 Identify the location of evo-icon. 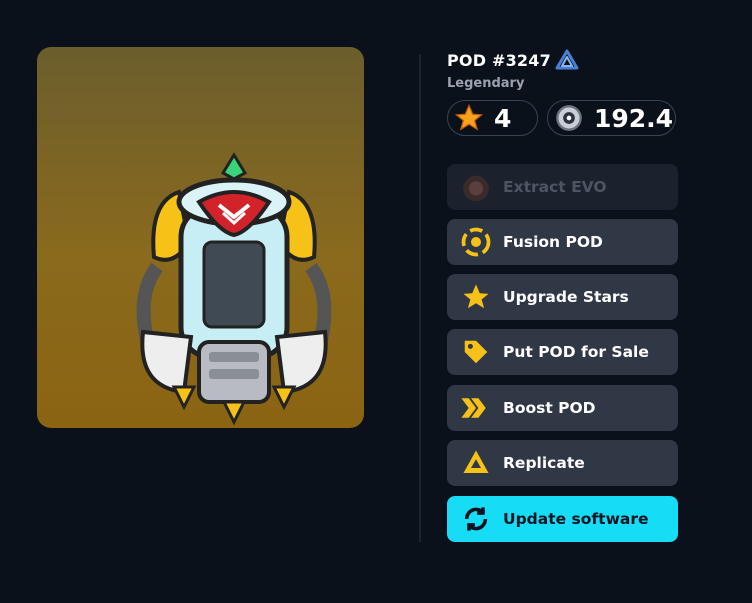
(476, 187).